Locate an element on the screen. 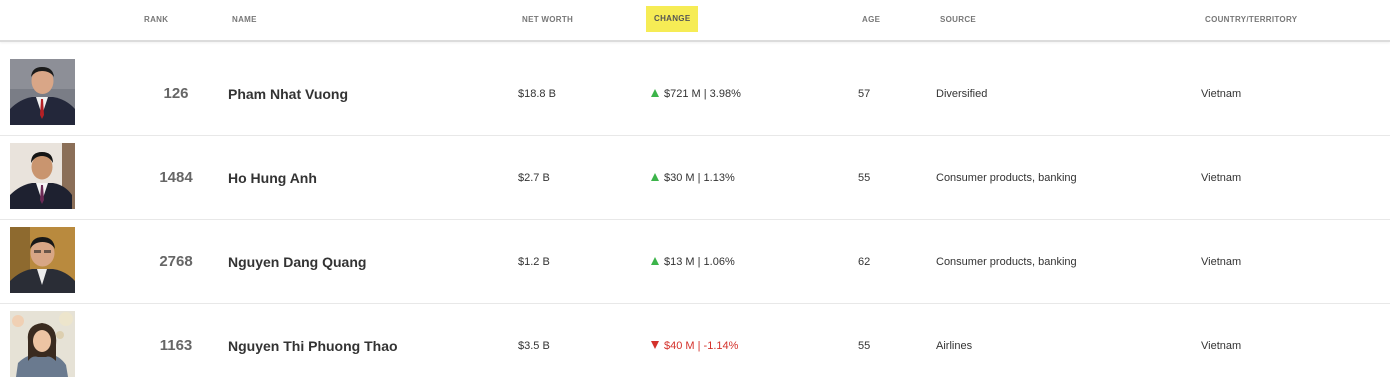  source-value: Diversified is located at coordinates (962, 94).